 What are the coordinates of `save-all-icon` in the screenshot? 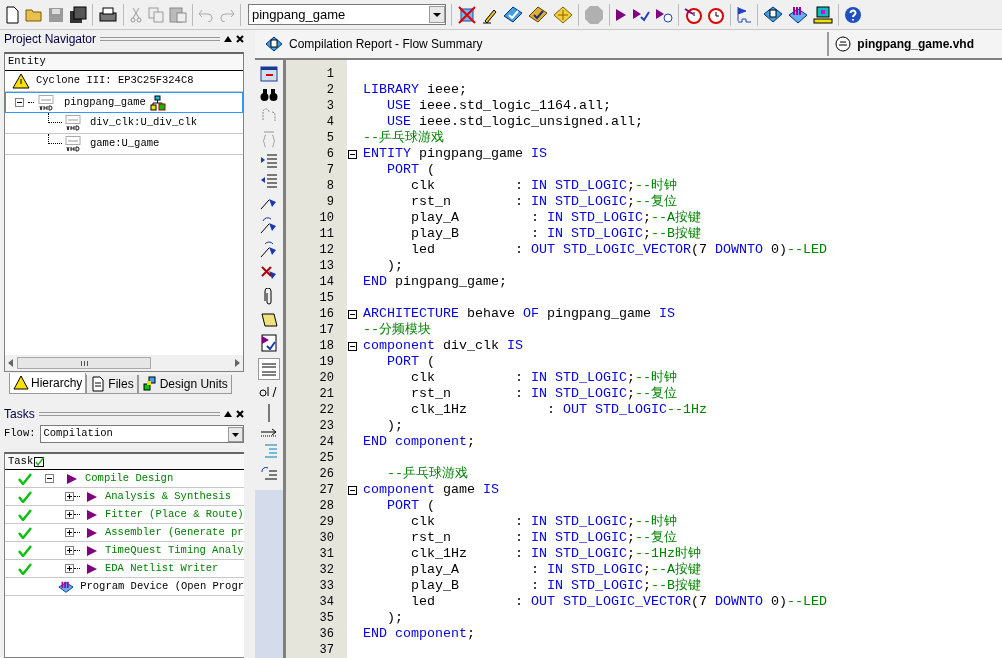 It's located at (78, 14).